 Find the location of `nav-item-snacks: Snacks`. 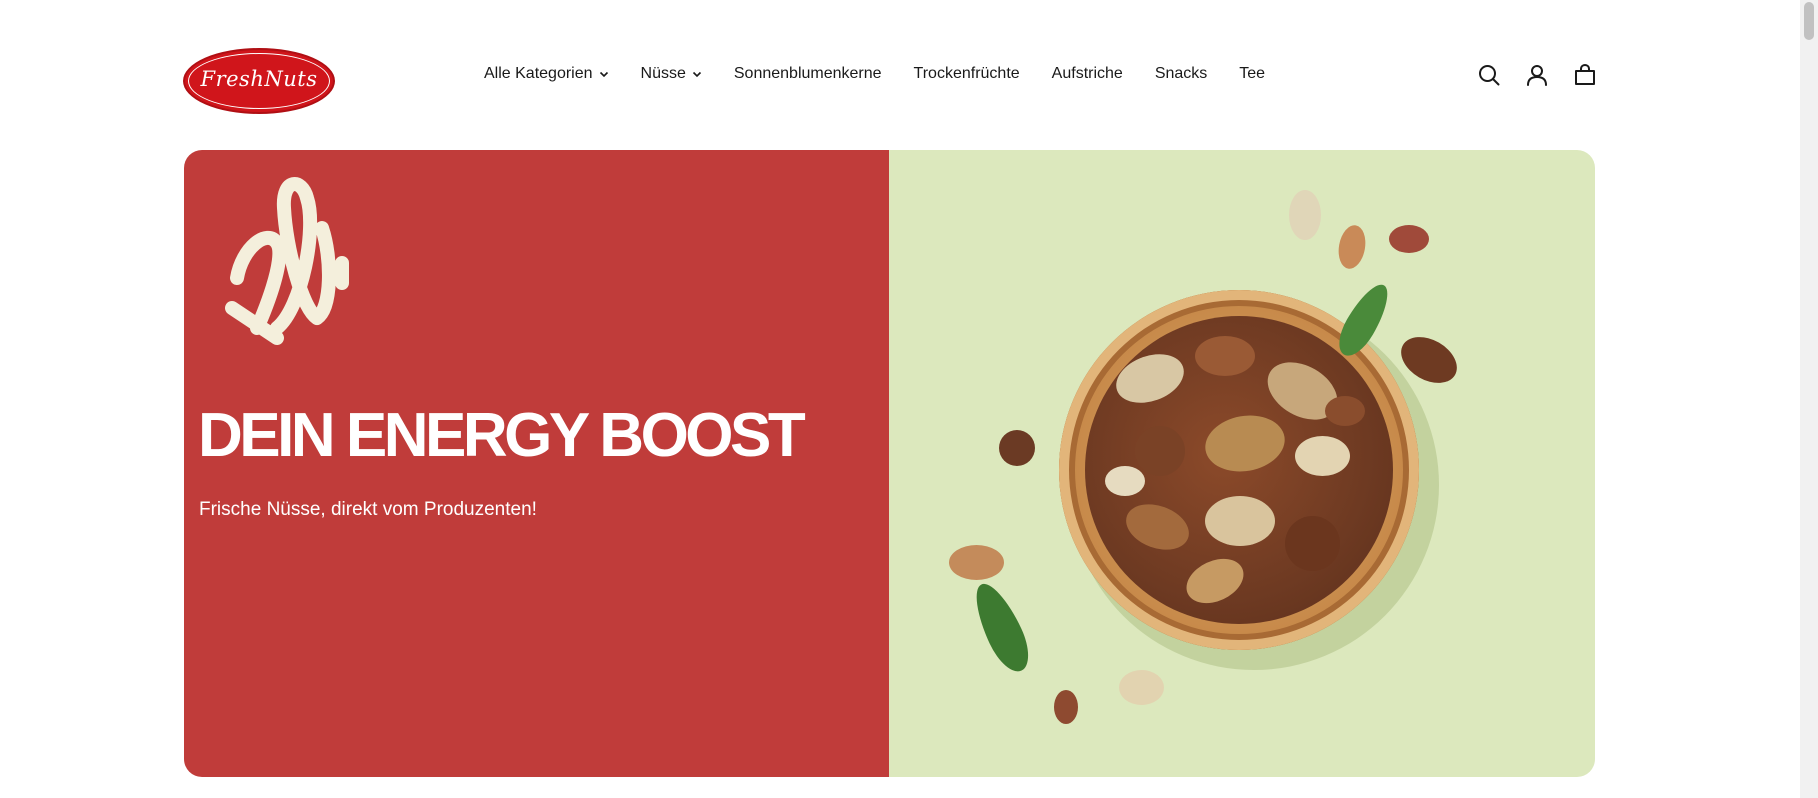

nav-item-snacks: Snacks is located at coordinates (1181, 74).